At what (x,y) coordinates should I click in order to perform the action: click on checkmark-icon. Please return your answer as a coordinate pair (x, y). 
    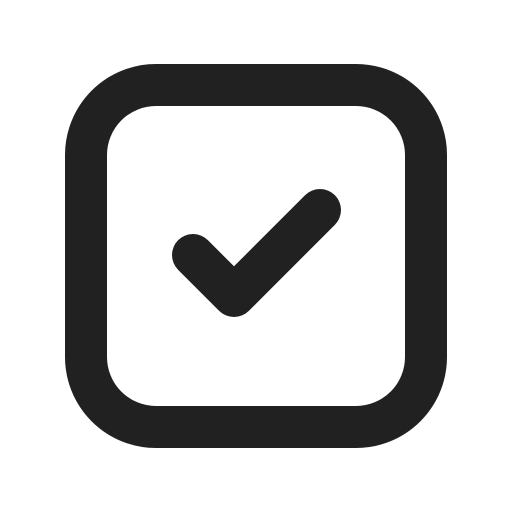
    Looking at the image, I should click on (256, 253).